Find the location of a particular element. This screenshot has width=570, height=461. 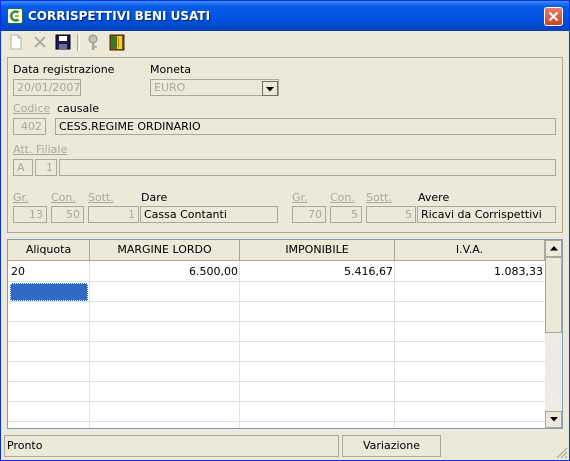

dare-sott-label: Sott. is located at coordinates (101, 197).